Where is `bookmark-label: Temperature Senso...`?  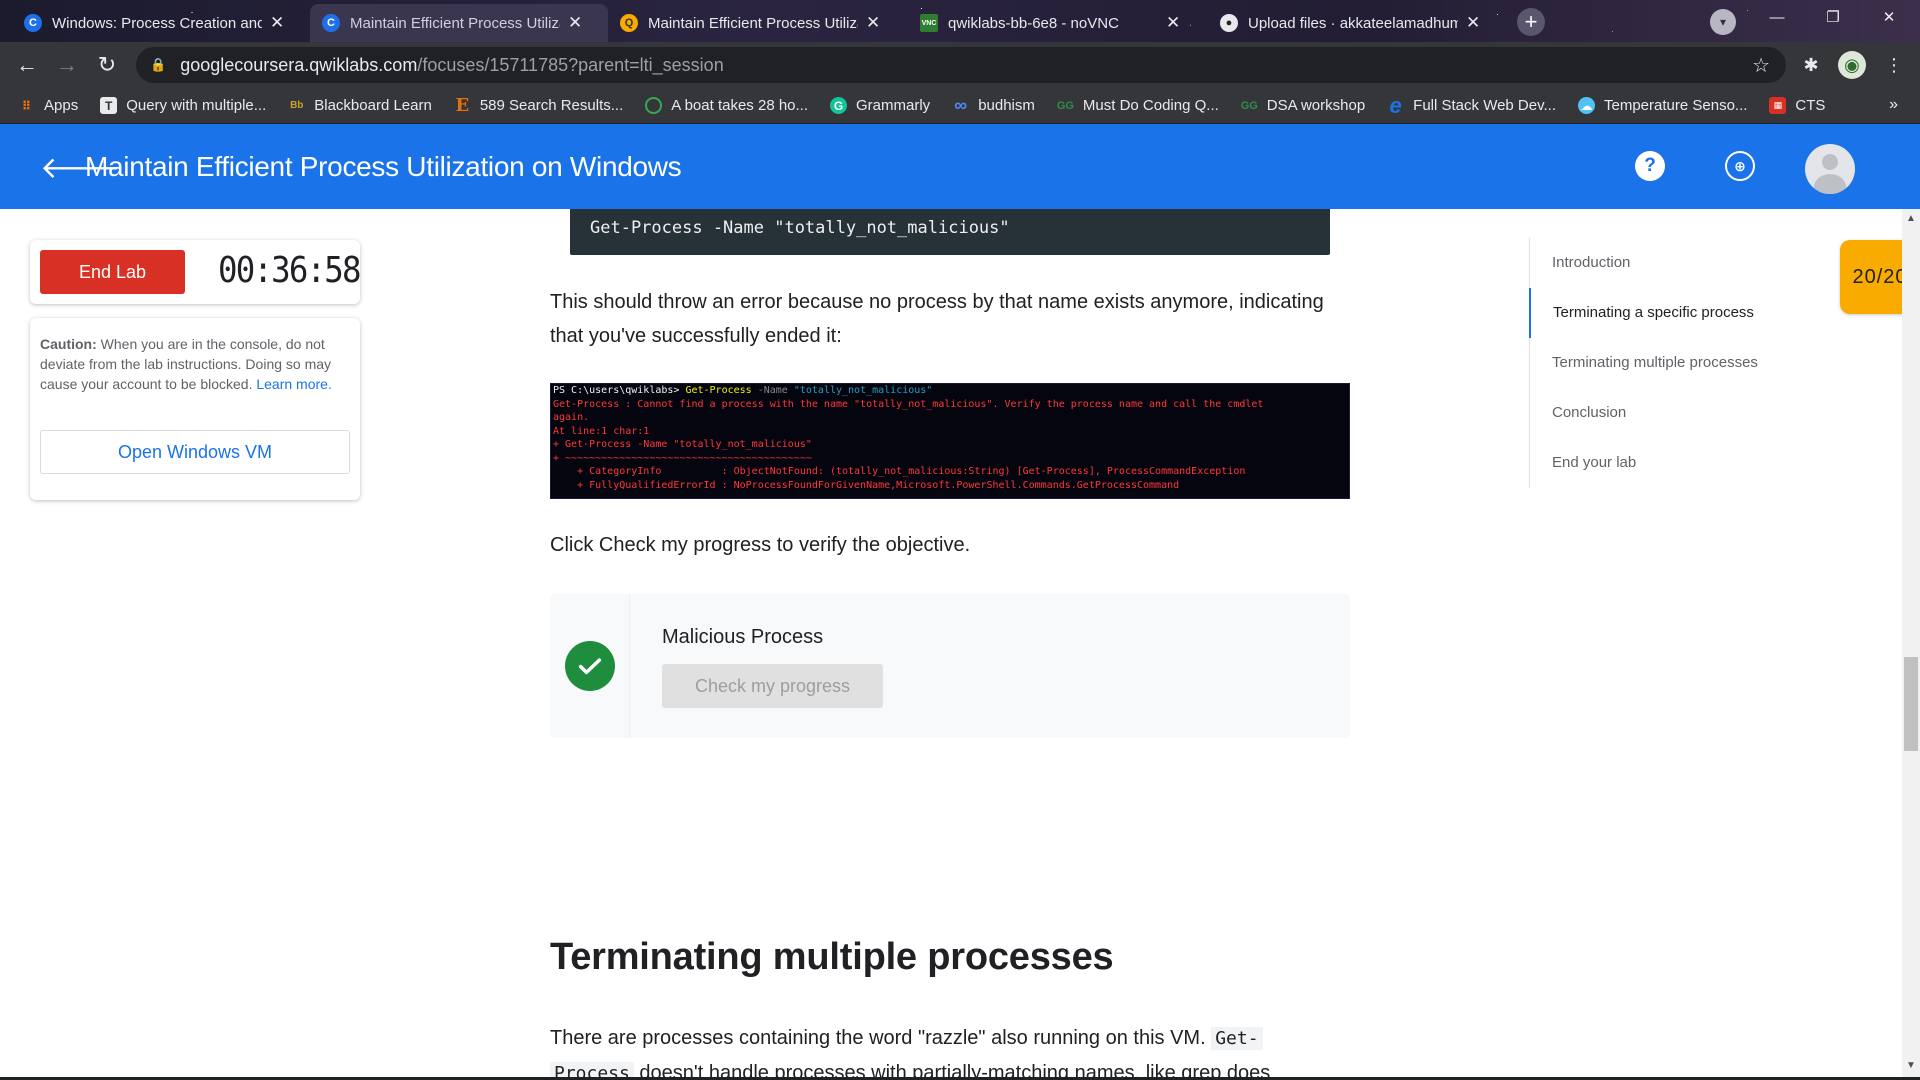
bookmark-label: Temperature Senso... is located at coordinates (1676, 105).